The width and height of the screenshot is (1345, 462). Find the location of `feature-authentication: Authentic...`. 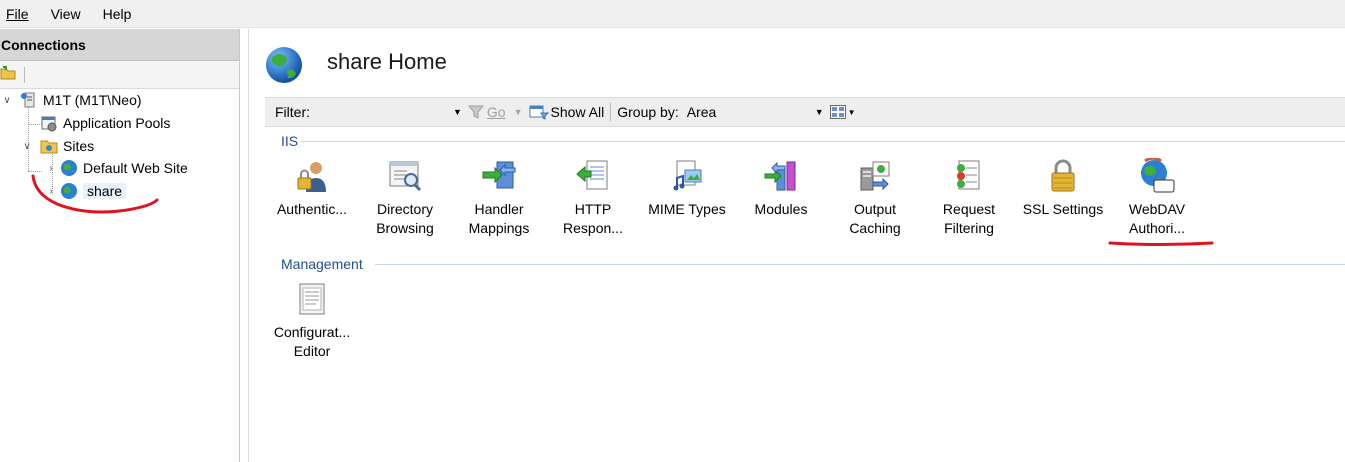

feature-authentication: Authentic... is located at coordinates (312, 188).